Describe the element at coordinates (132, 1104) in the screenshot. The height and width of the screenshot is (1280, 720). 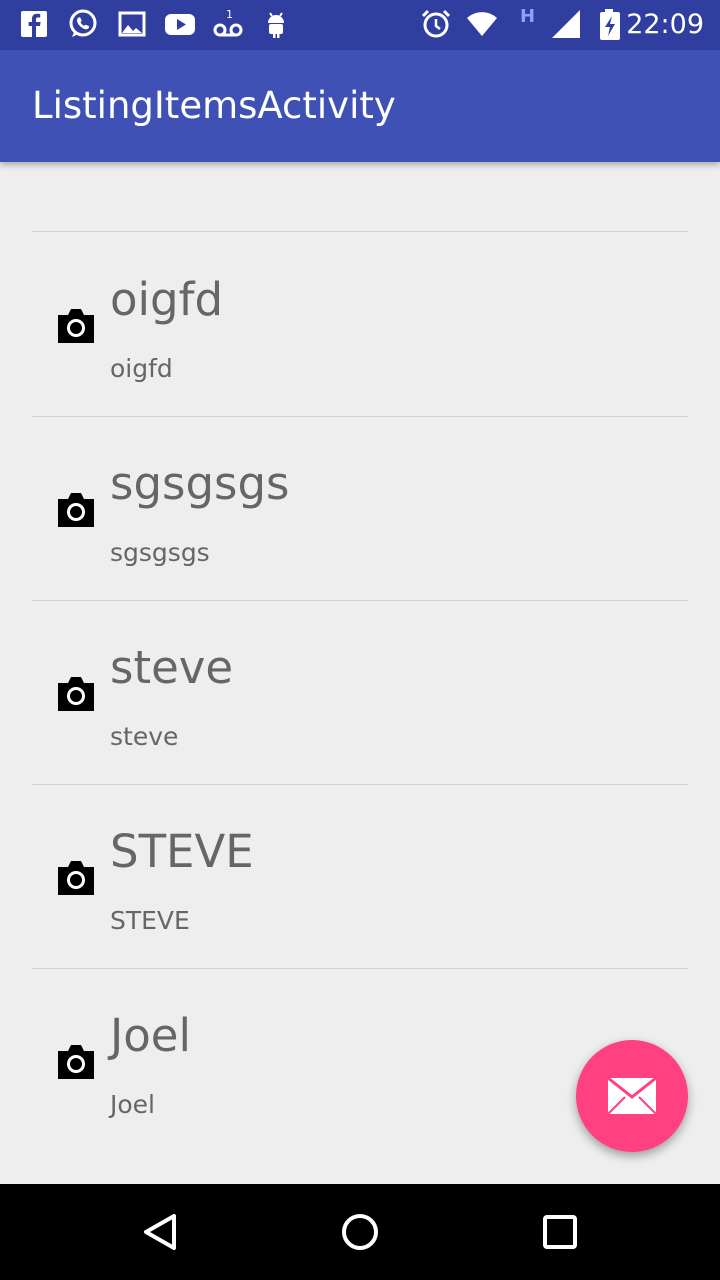
I see `item-subtitle: Joel` at that location.